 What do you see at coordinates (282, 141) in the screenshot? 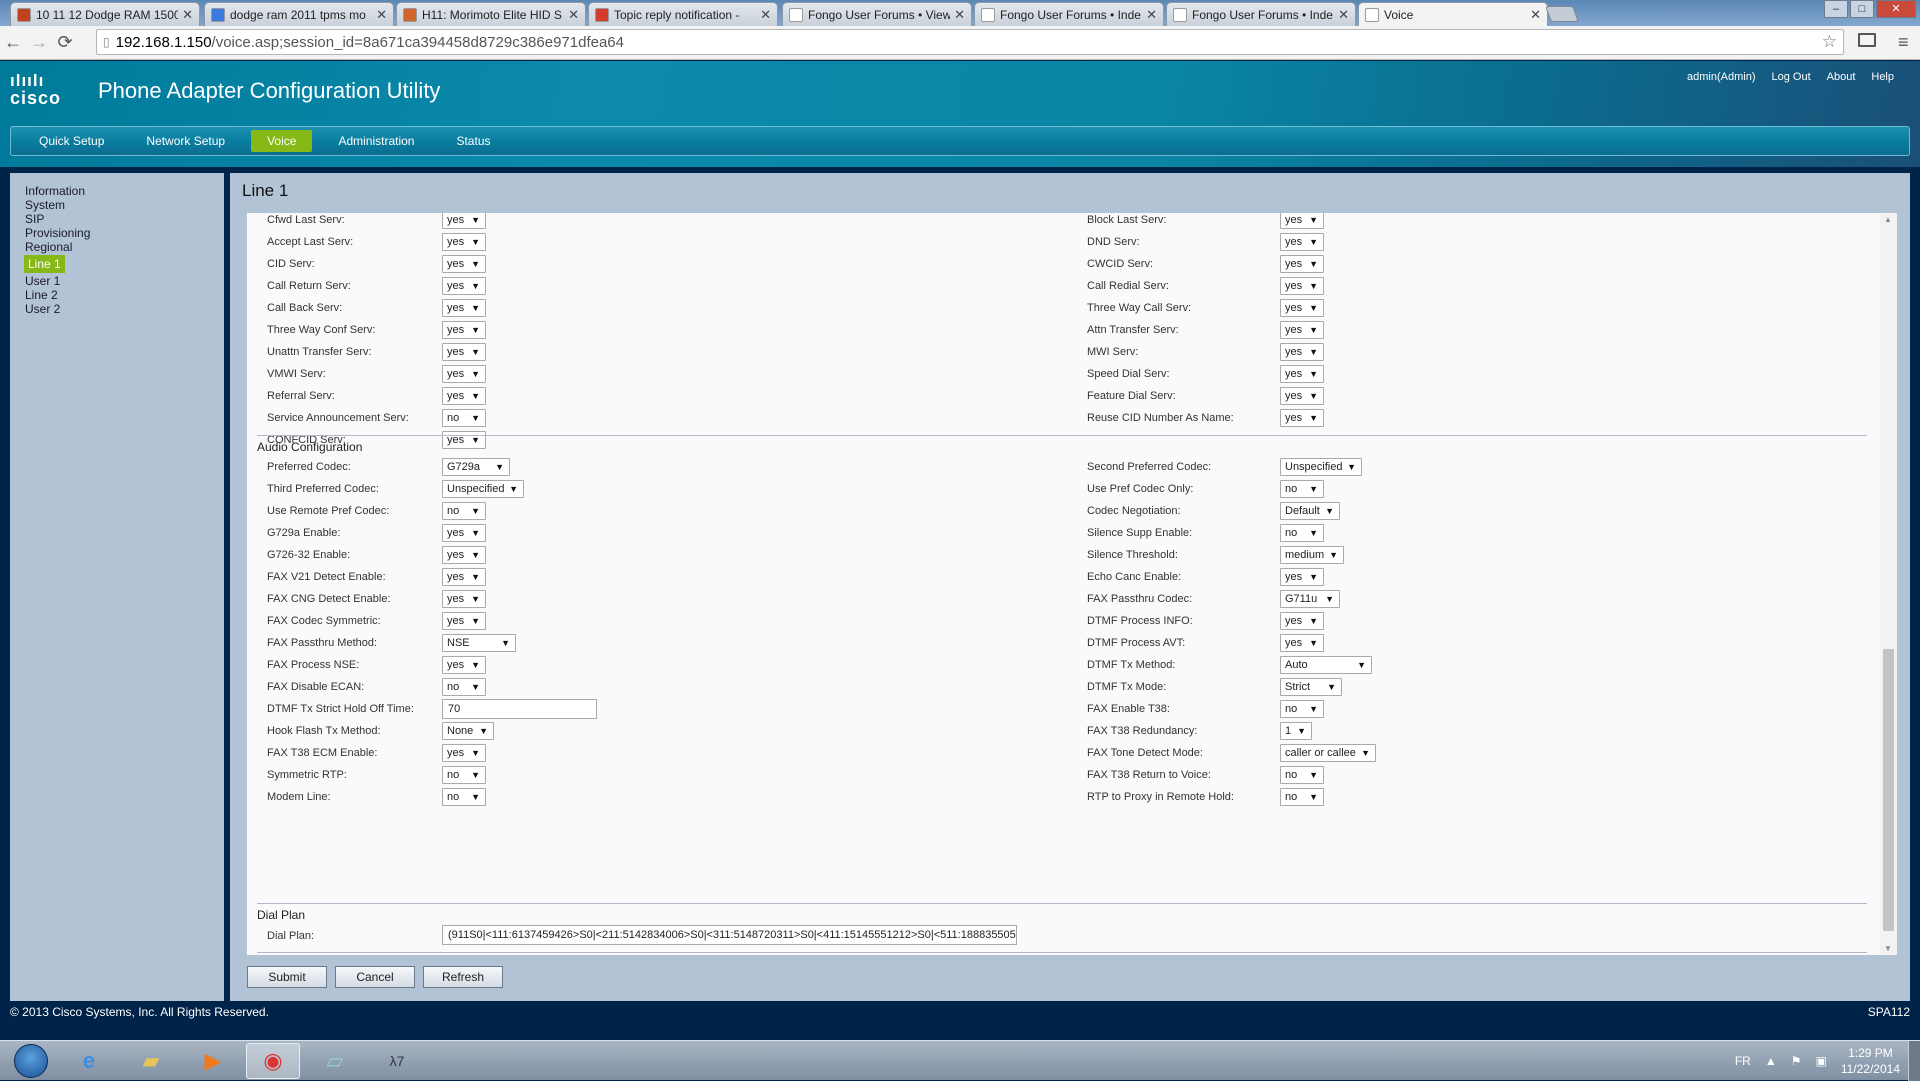
I see `nav-voice: Voice` at bounding box center [282, 141].